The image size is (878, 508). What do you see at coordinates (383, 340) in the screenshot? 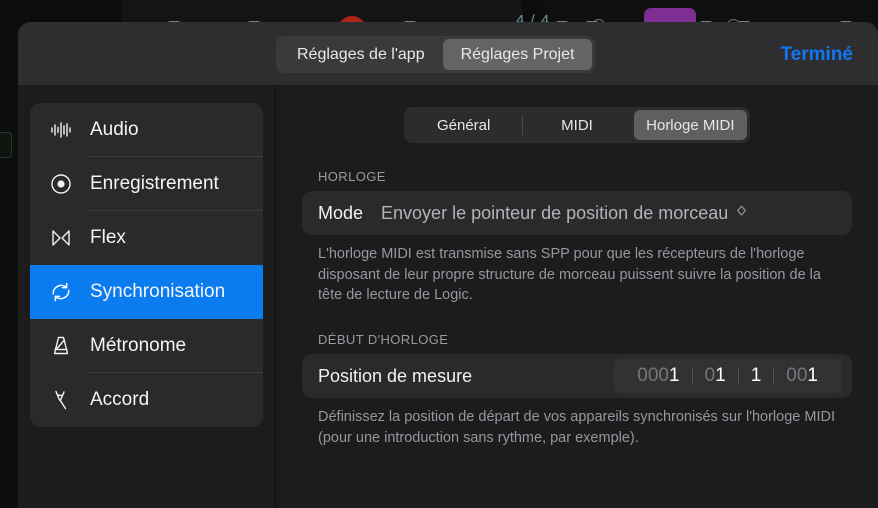
I see `section-header-clock-start: DÉBUT D'HORLOGE` at bounding box center [383, 340].